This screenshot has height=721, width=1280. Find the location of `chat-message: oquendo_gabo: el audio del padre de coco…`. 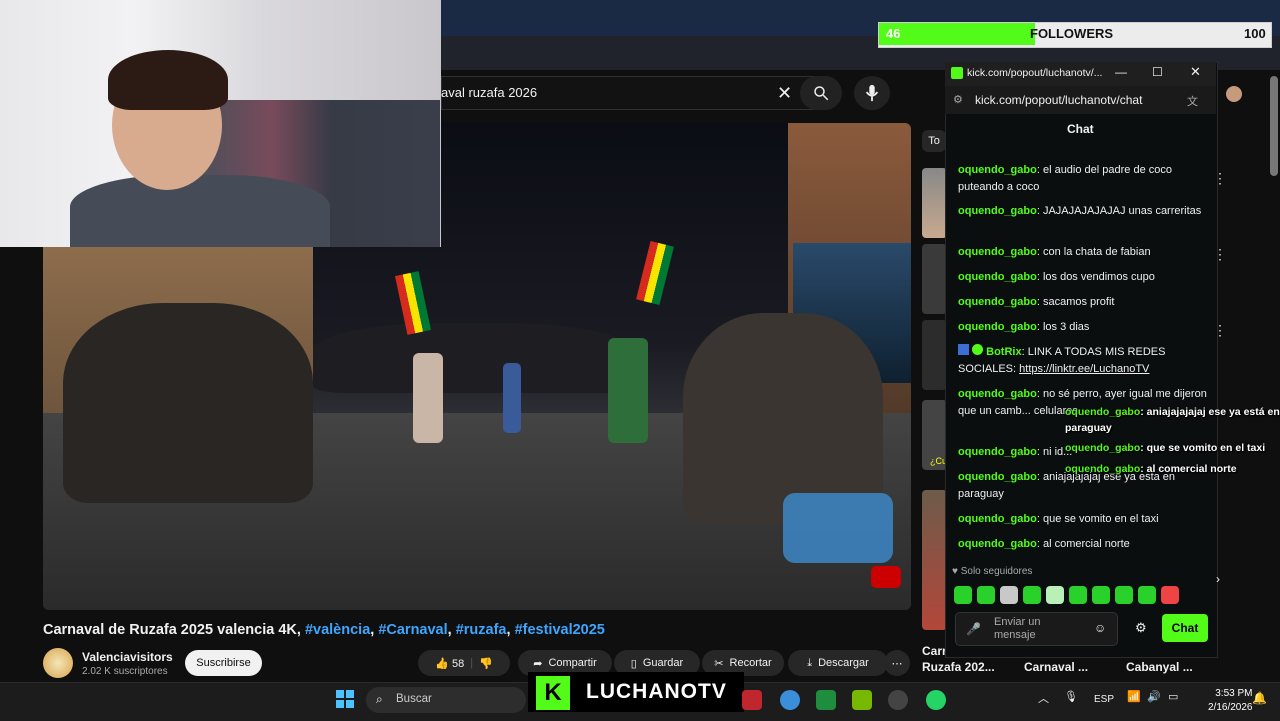

chat-message: oquendo_gabo: el audio del padre de coco… is located at coordinates (1065, 178).